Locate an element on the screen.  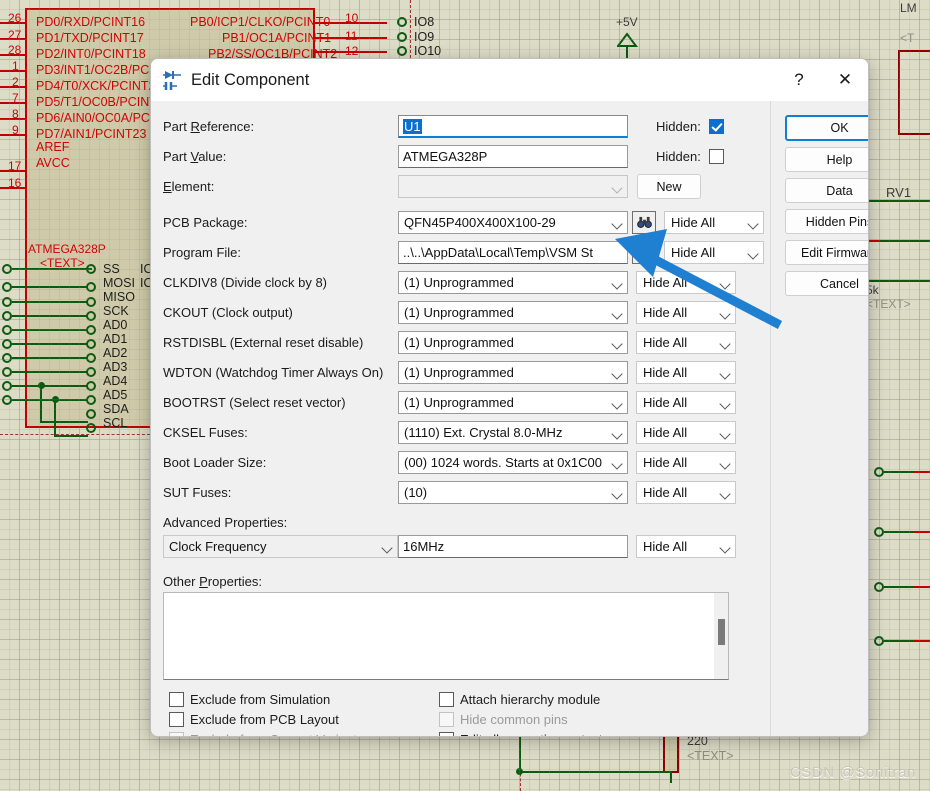
bus-label: MOSI is located at coordinates (119, 283).